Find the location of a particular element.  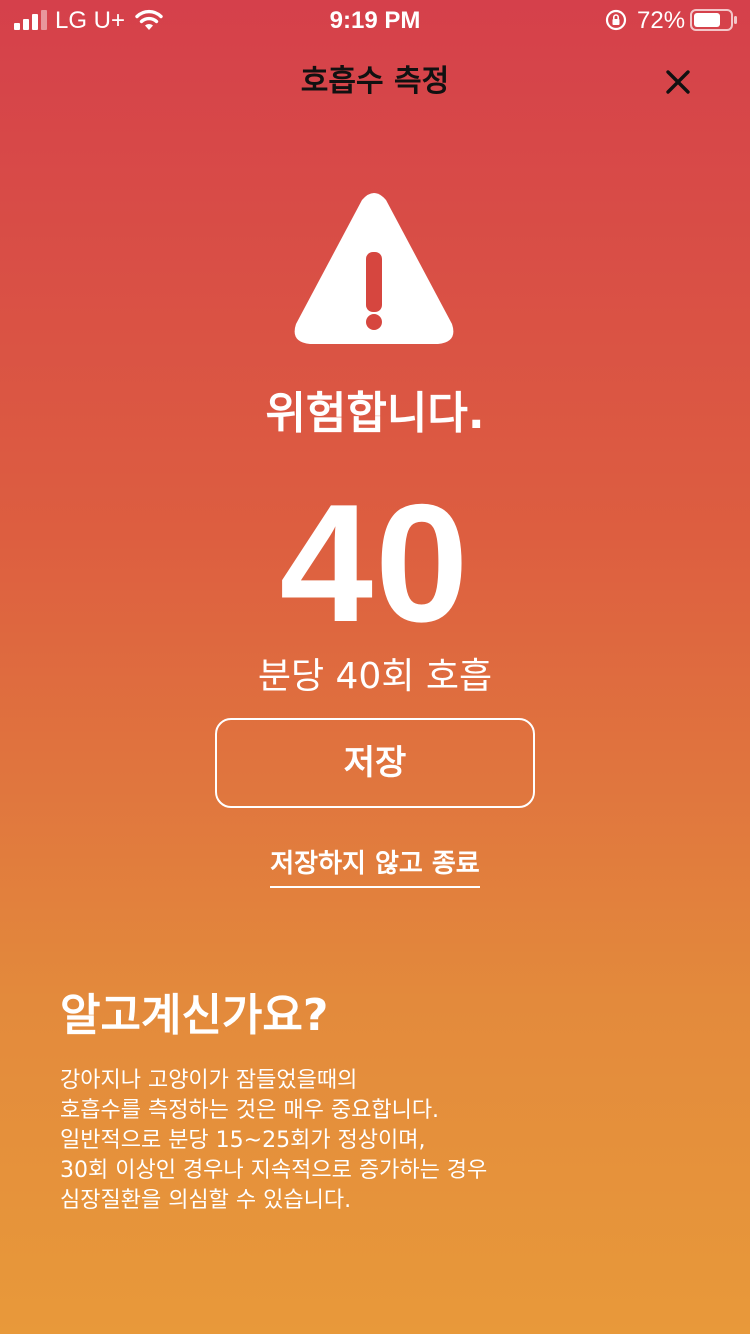

info-line: 30회 이상인 경우나 지속적으로 증가하는 경우 is located at coordinates (274, 1170).